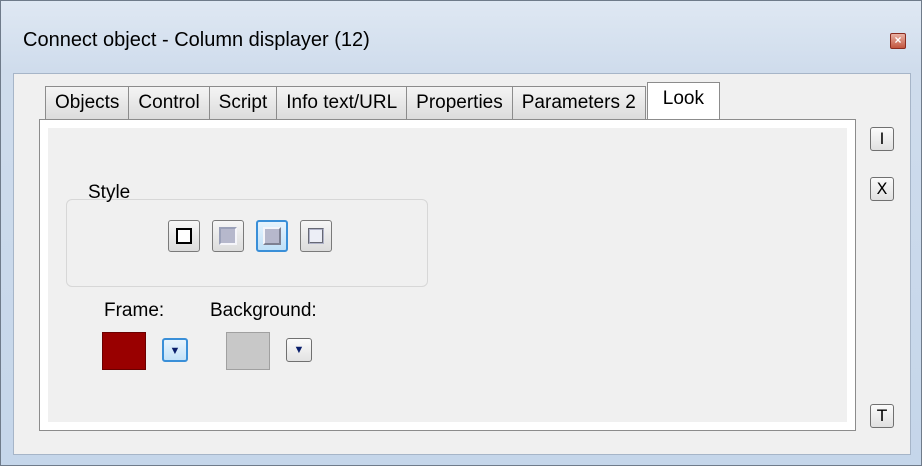 The width and height of the screenshot is (922, 466). I want to click on frame-color-swatch, so click(124, 351).